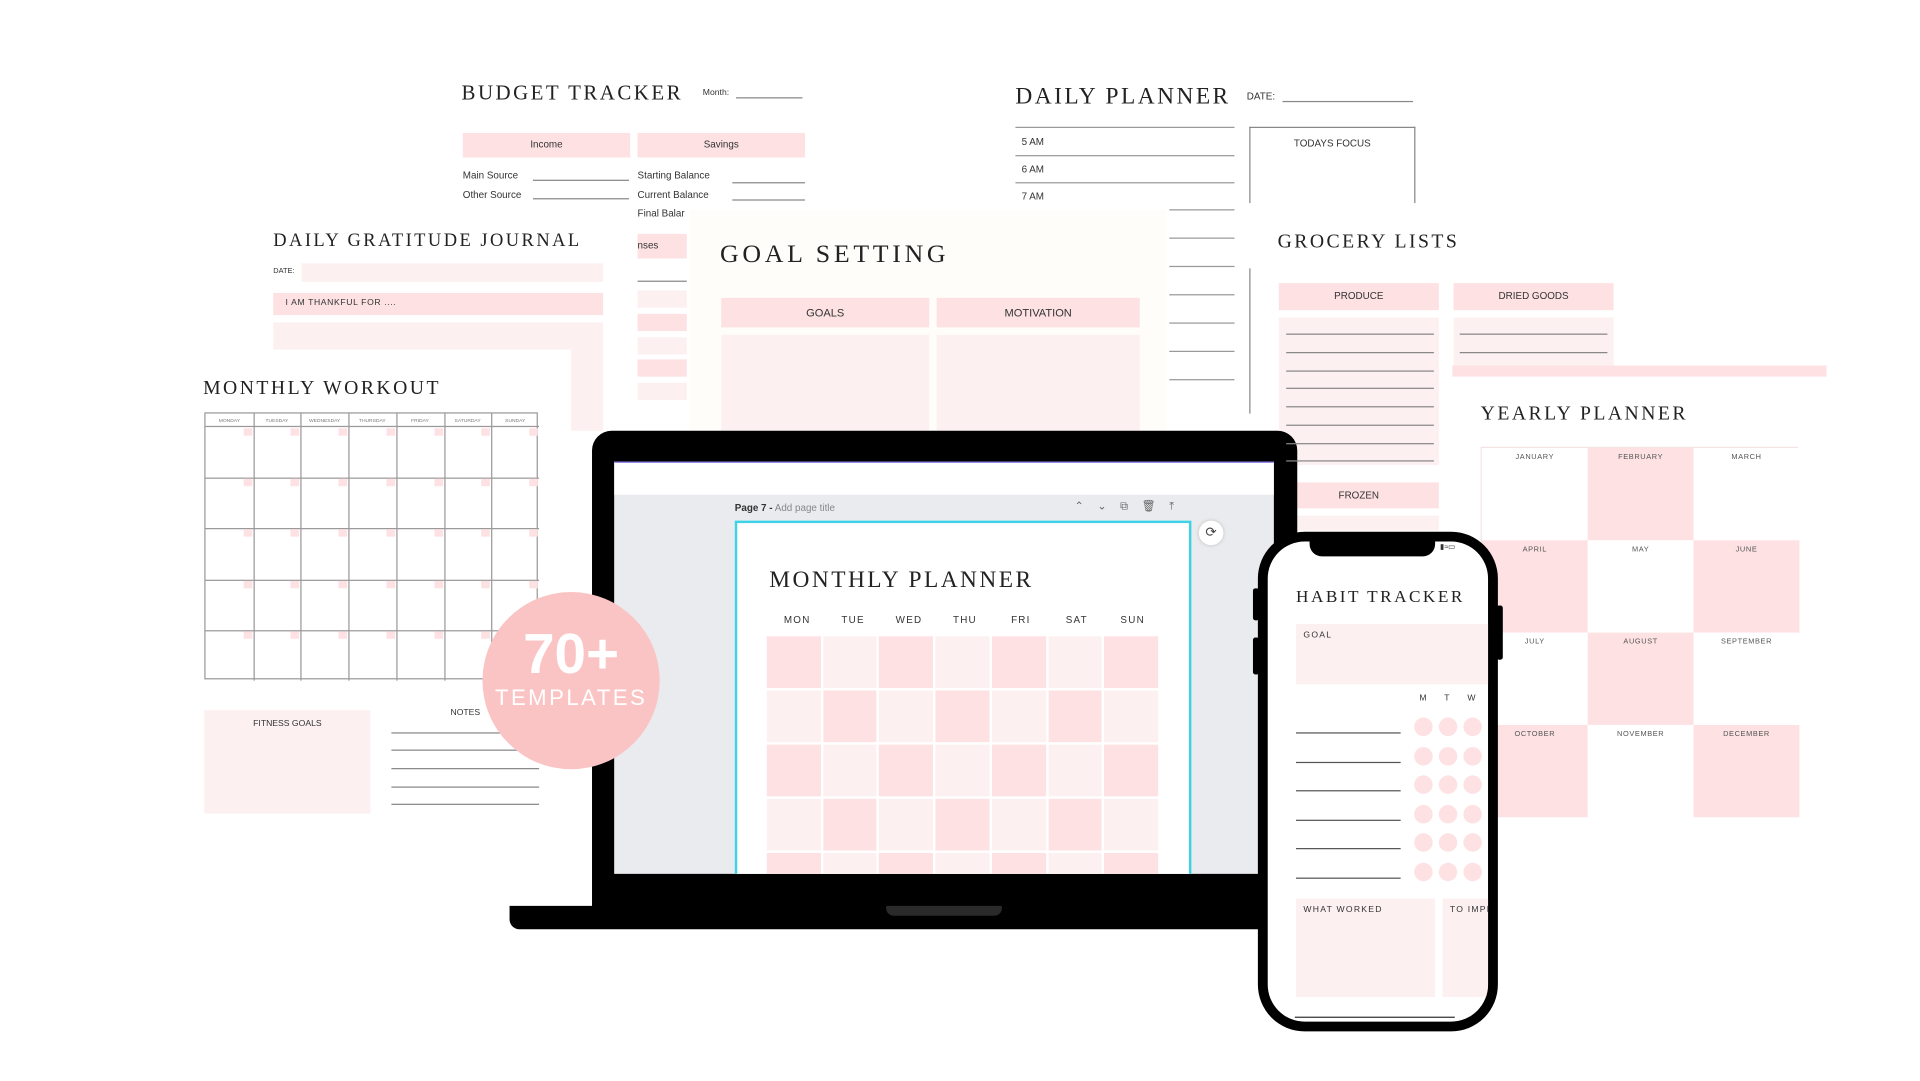 The image size is (1920, 1081). What do you see at coordinates (1078, 507) in the screenshot?
I see `chevron-up-icon: ⌃` at bounding box center [1078, 507].